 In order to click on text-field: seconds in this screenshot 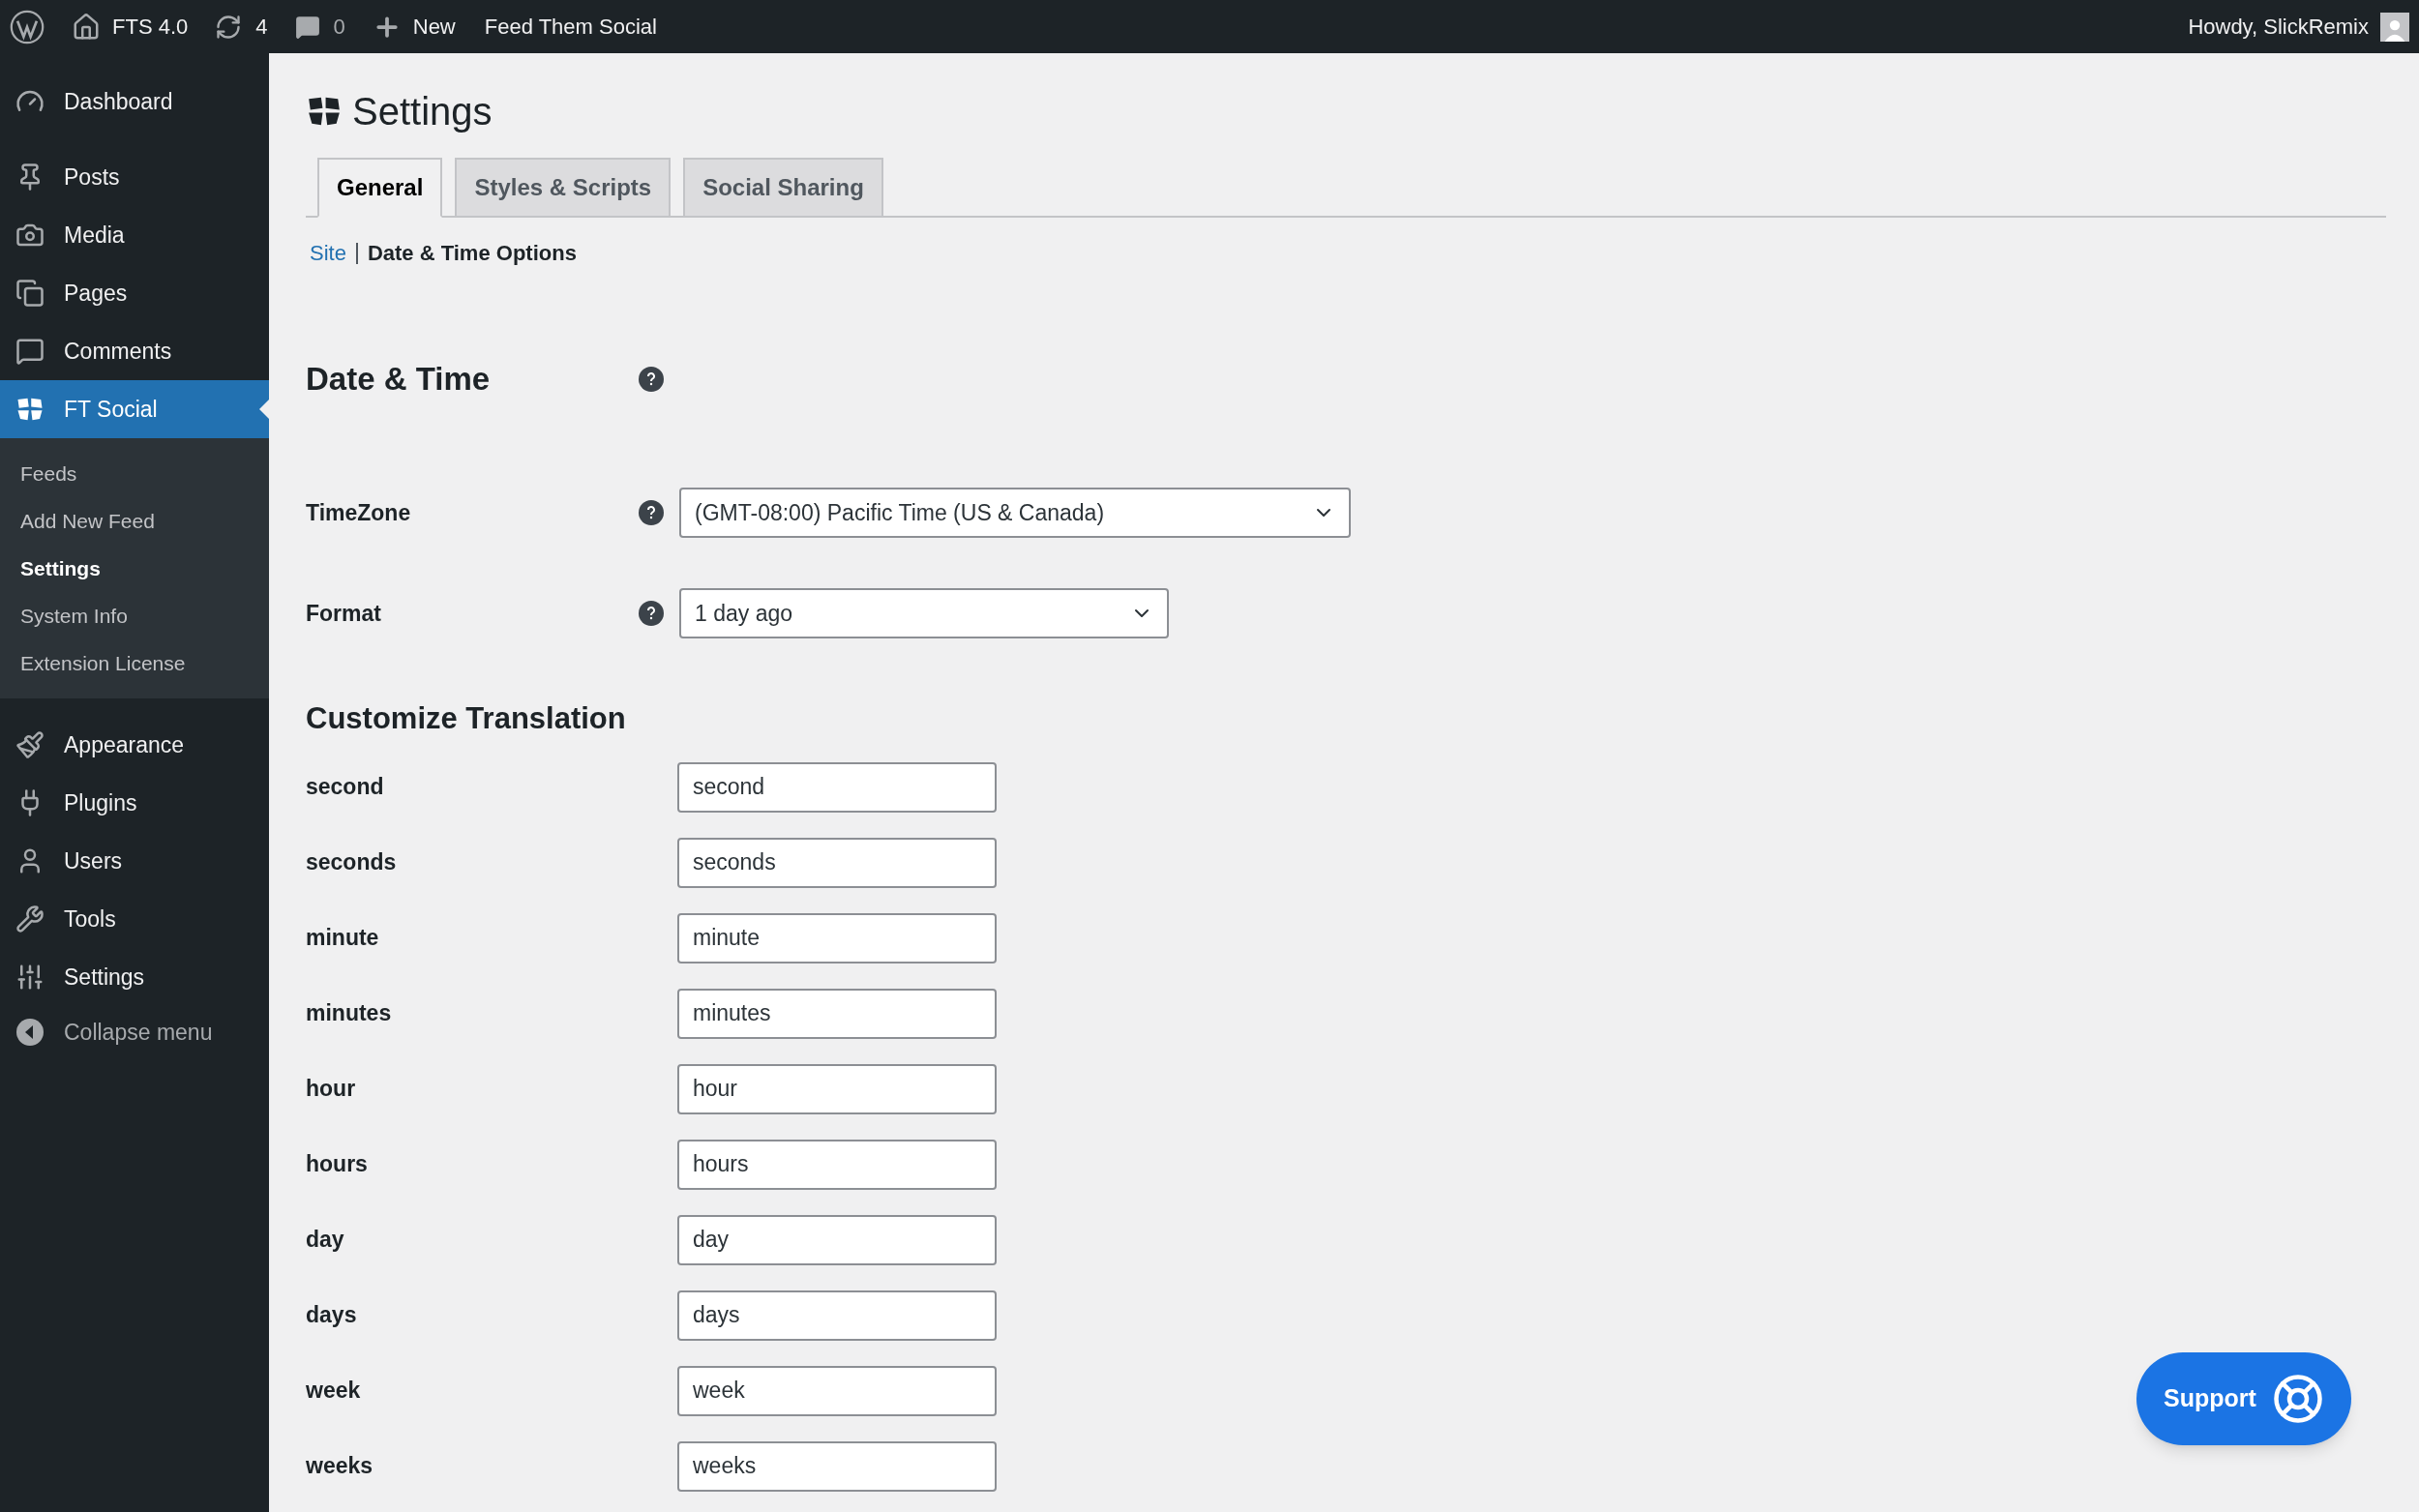, I will do `click(837, 863)`.